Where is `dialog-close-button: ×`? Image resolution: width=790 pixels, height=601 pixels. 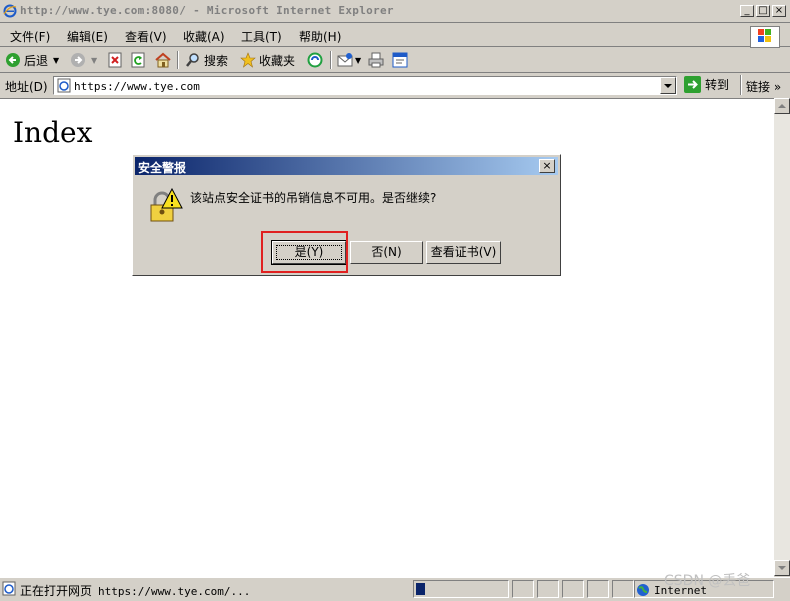
dialog-close-button: × is located at coordinates (547, 166).